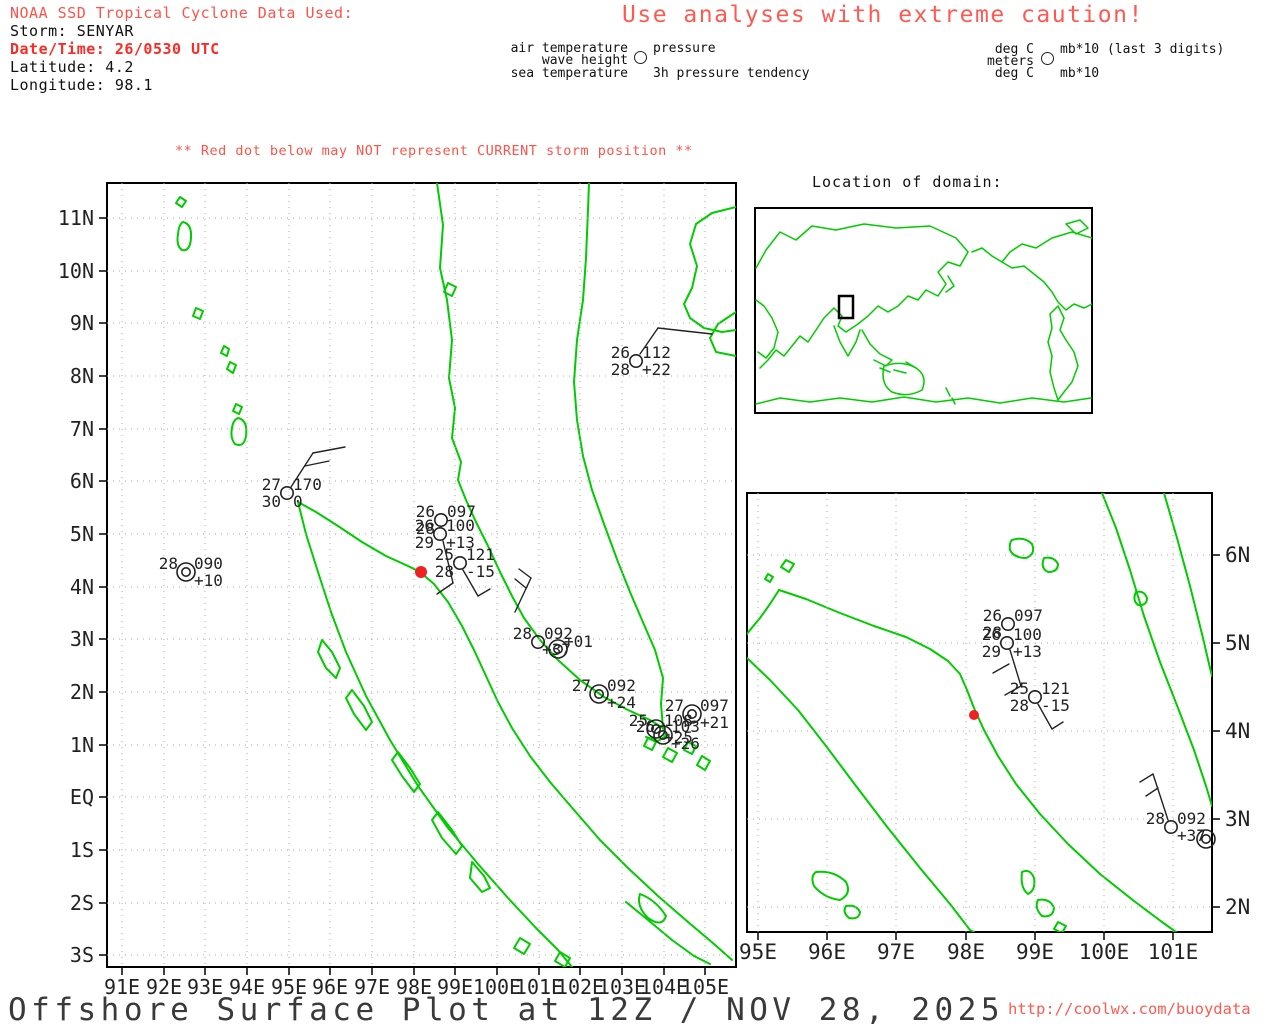 This screenshot has width=1280, height=1024. Describe the element at coordinates (645, 726) in the screenshot. I see `station-value: 26` at that location.